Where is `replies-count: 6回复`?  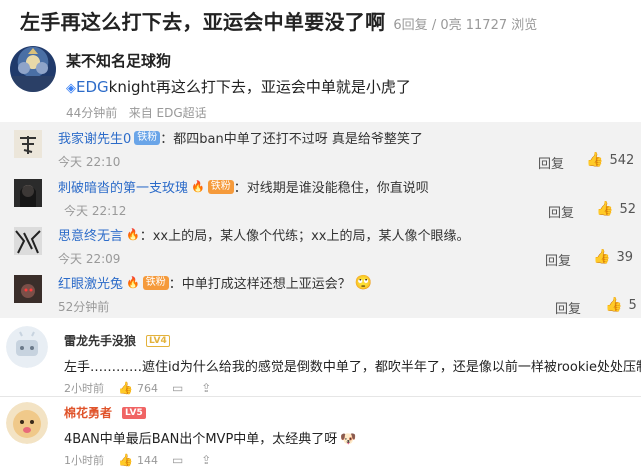 replies-count: 6回复 is located at coordinates (410, 25).